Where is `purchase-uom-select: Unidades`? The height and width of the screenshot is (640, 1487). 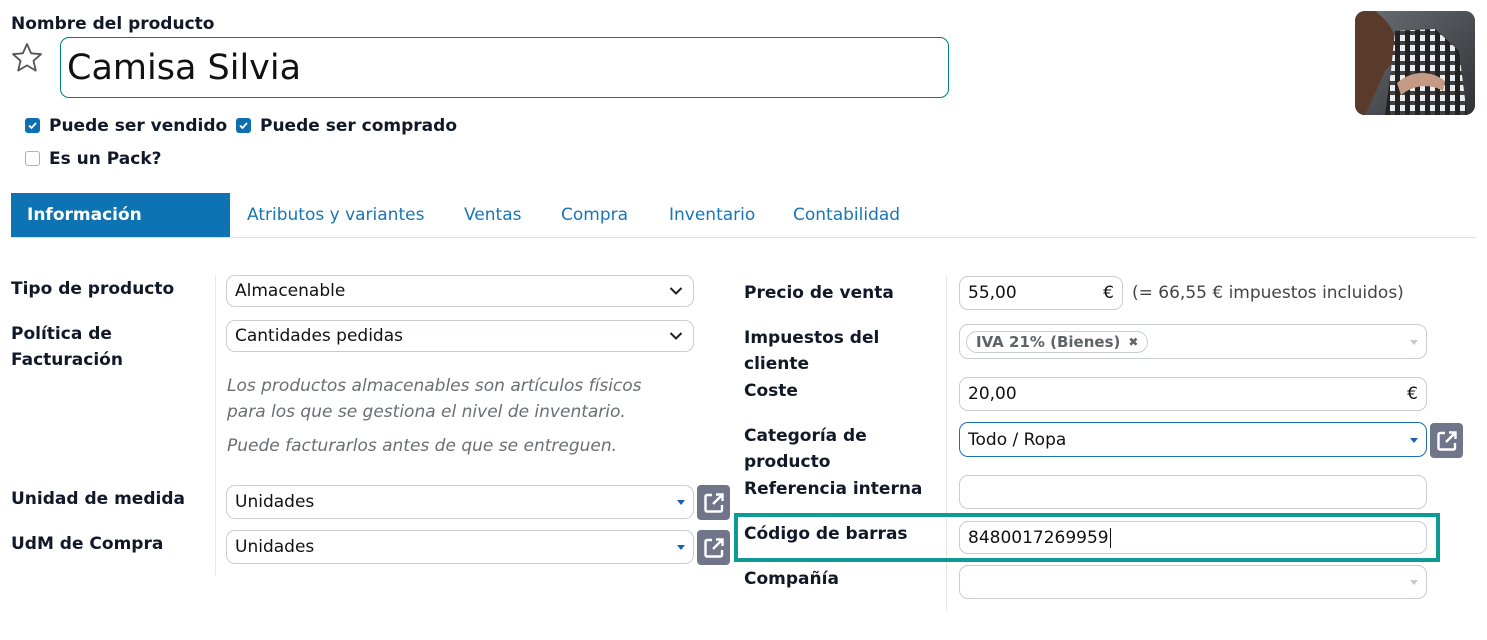
purchase-uom-select: Unidades is located at coordinates (460, 547).